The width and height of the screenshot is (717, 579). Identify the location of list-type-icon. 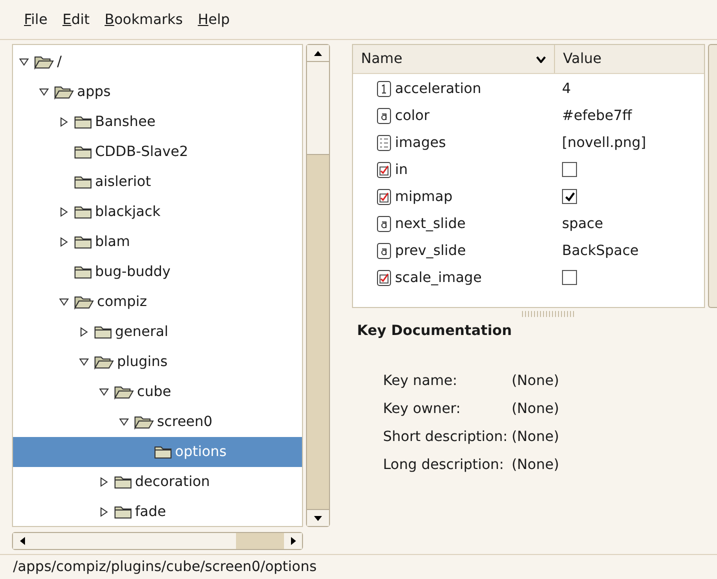
(384, 142).